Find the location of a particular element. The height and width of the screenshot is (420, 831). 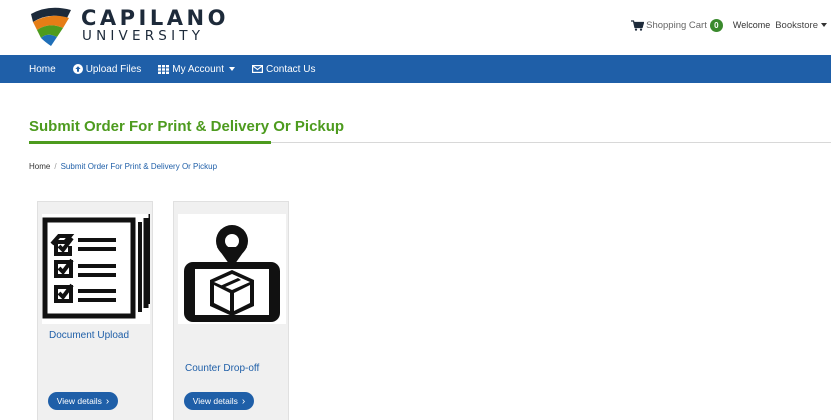

brand-name-line2: UNIVERSITY is located at coordinates (143, 36).